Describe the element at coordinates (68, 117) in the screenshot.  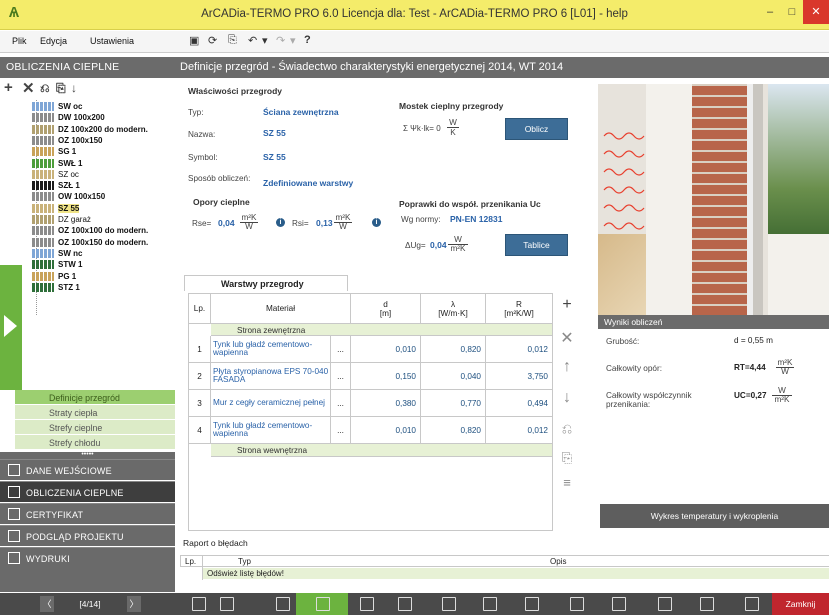
I see `tree-item: DW 100x200` at that location.